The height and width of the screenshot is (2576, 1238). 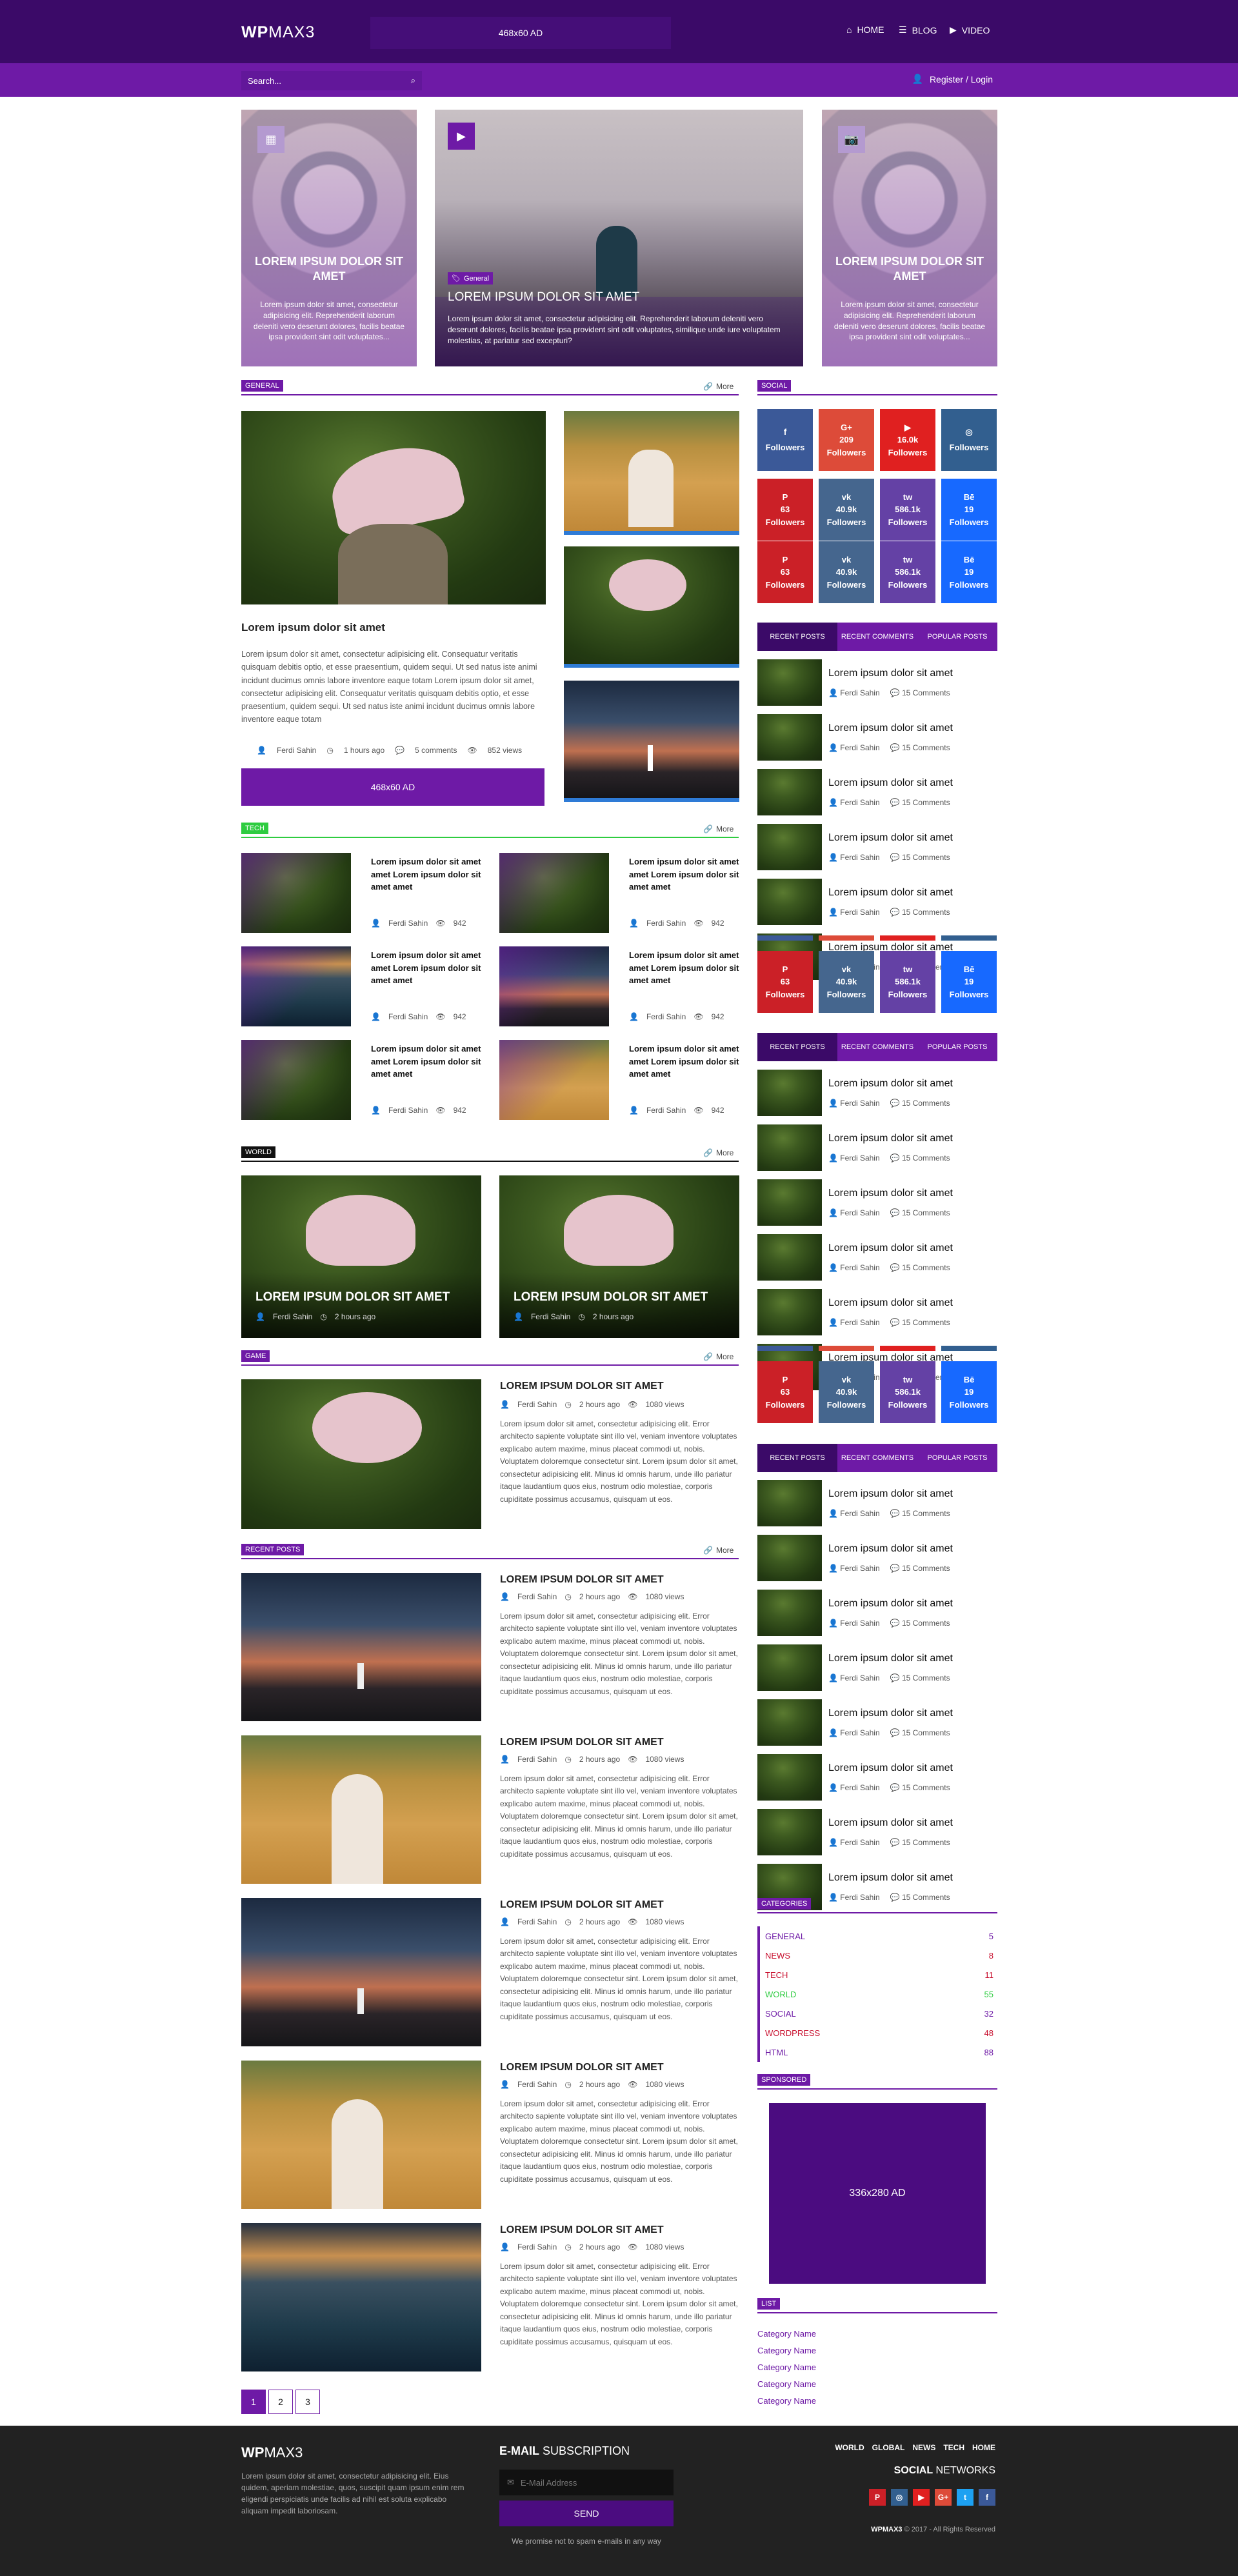 What do you see at coordinates (918, 30) in the screenshot?
I see `nav-blog: ☰ BLOG` at bounding box center [918, 30].